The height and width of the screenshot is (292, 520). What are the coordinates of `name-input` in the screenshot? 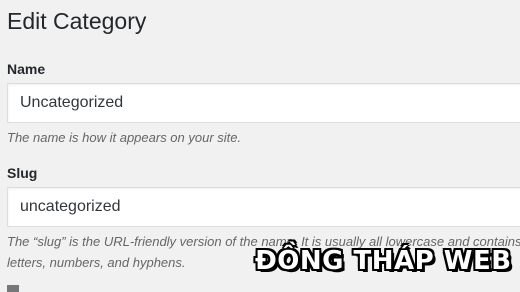 It's located at (263, 103).